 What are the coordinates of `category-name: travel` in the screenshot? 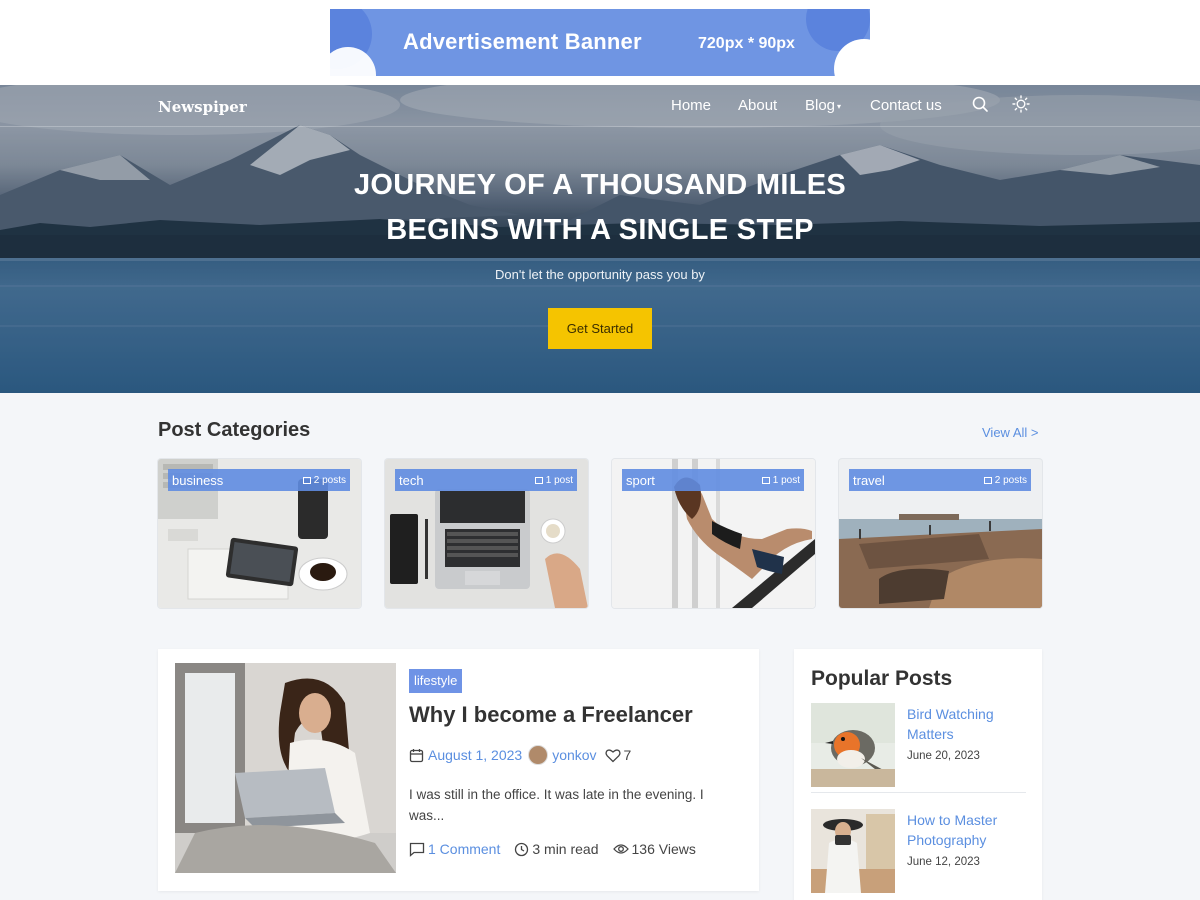 It's located at (869, 480).